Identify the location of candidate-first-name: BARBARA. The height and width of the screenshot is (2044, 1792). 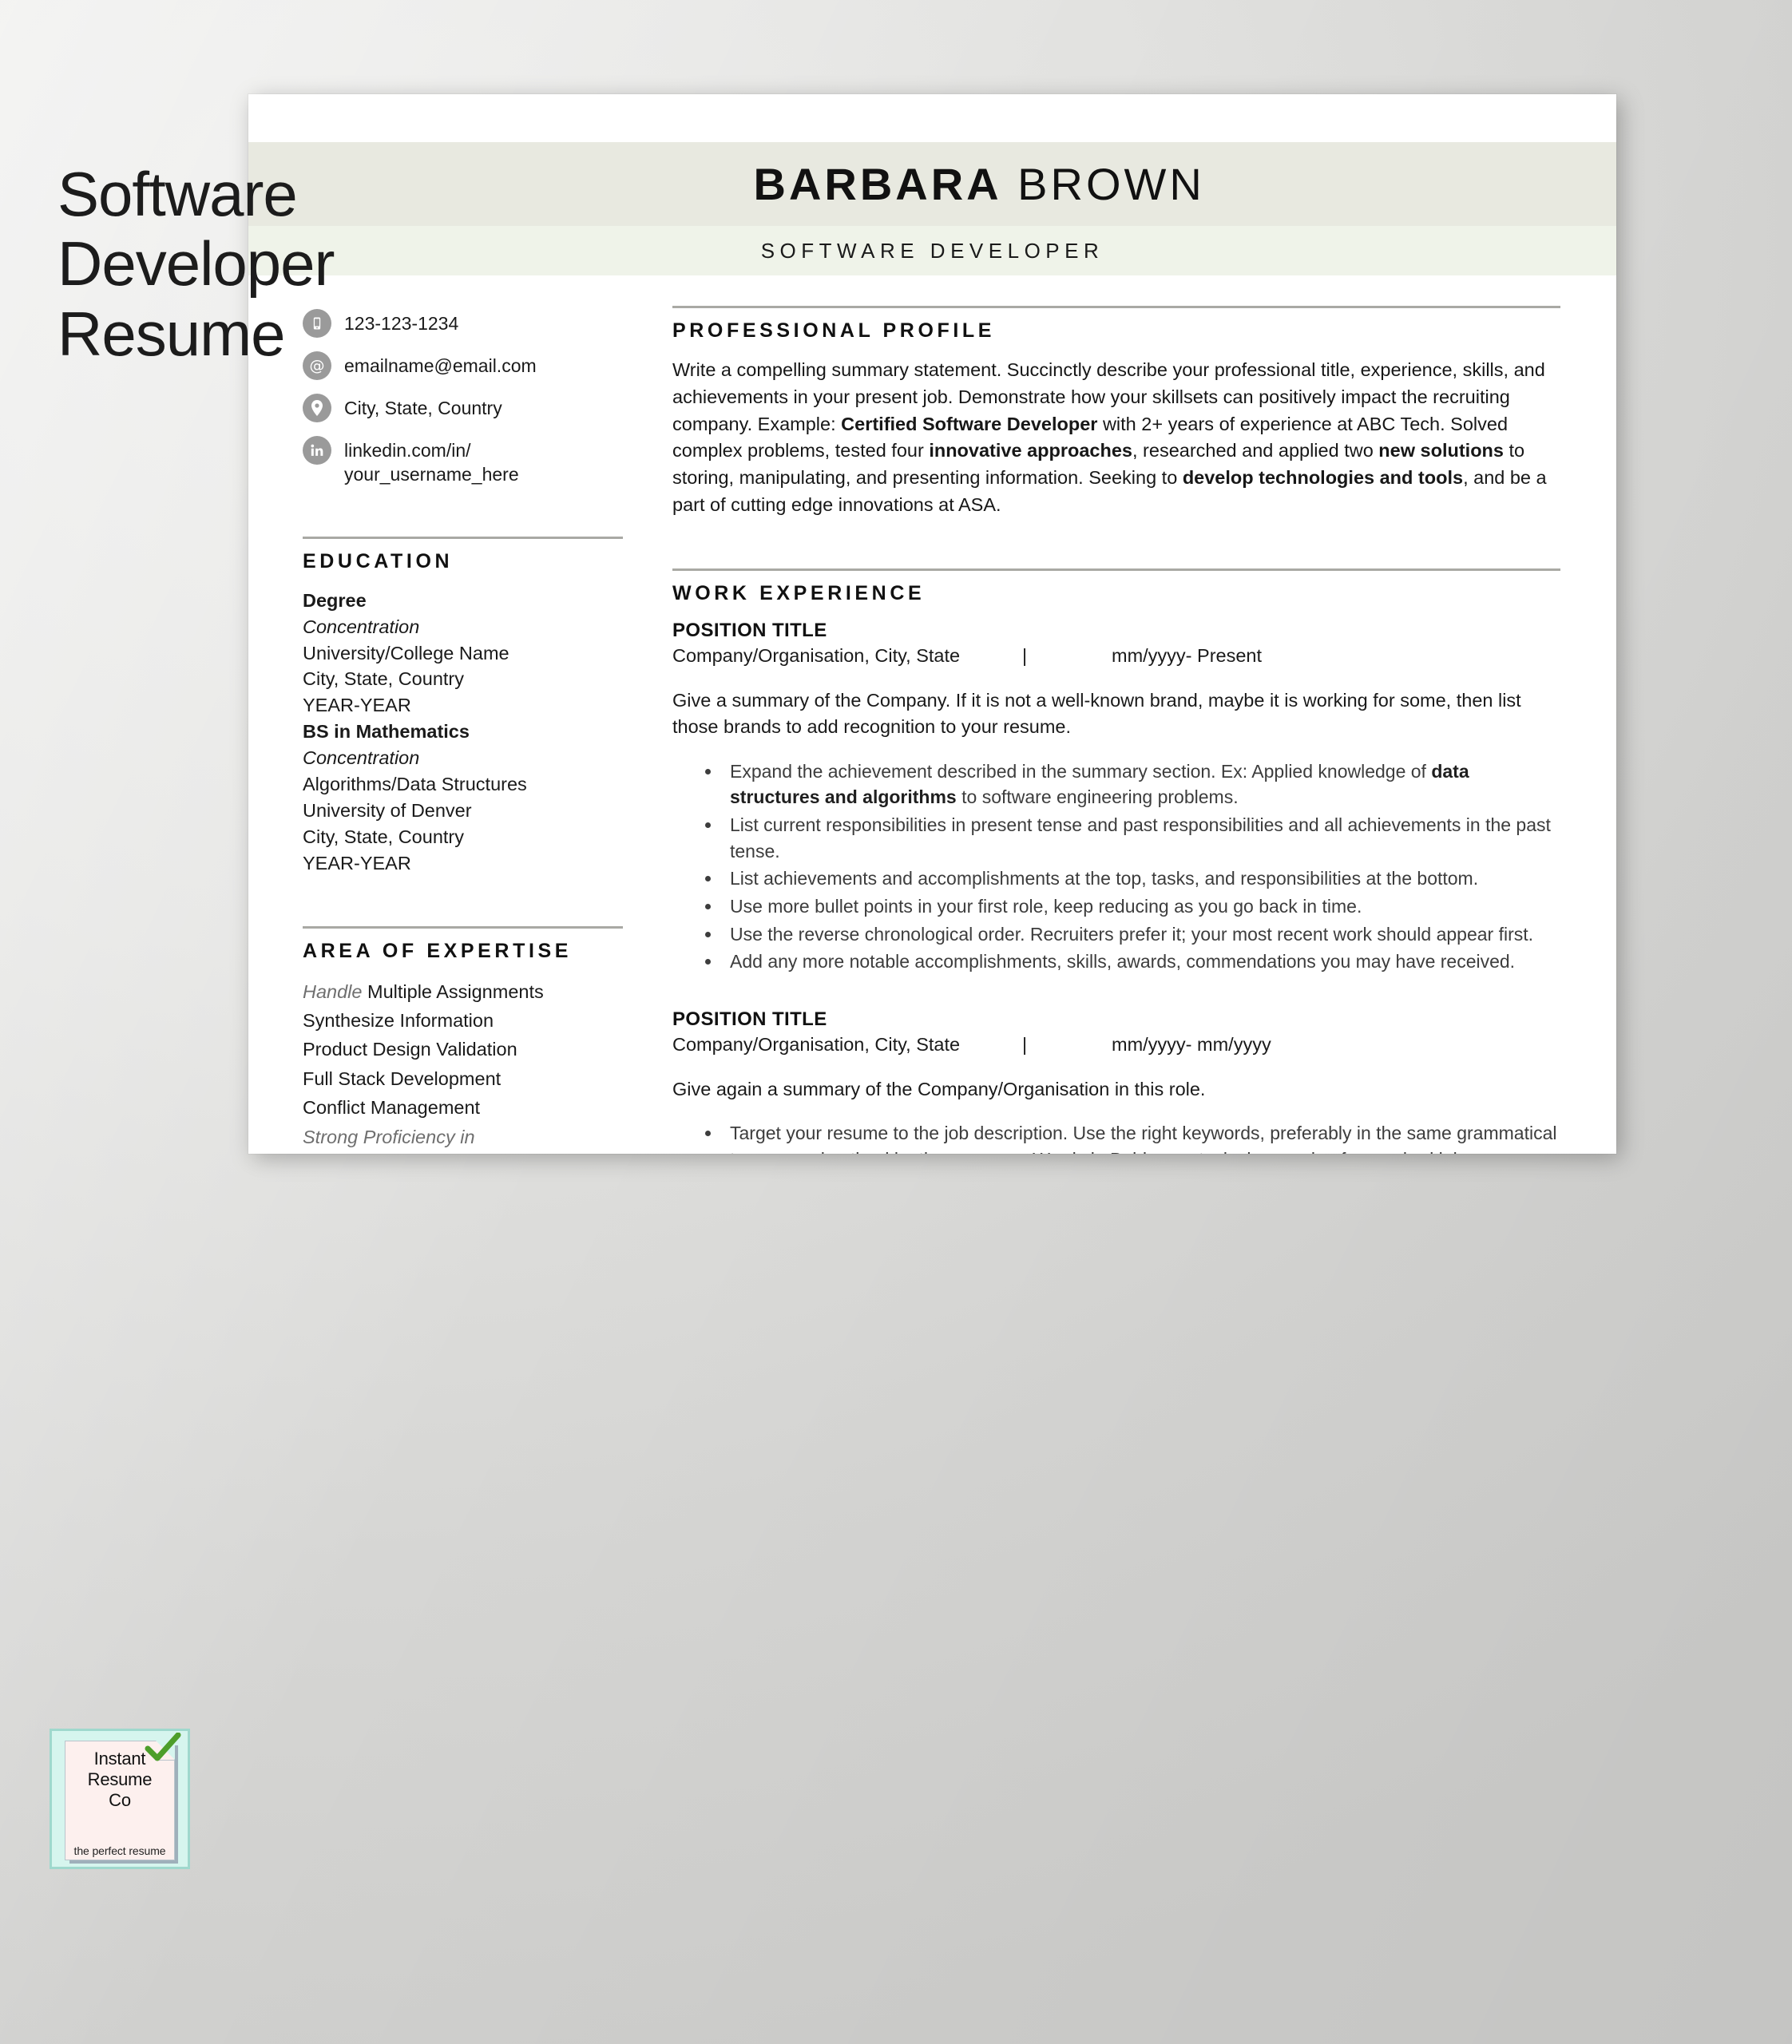
(877, 184).